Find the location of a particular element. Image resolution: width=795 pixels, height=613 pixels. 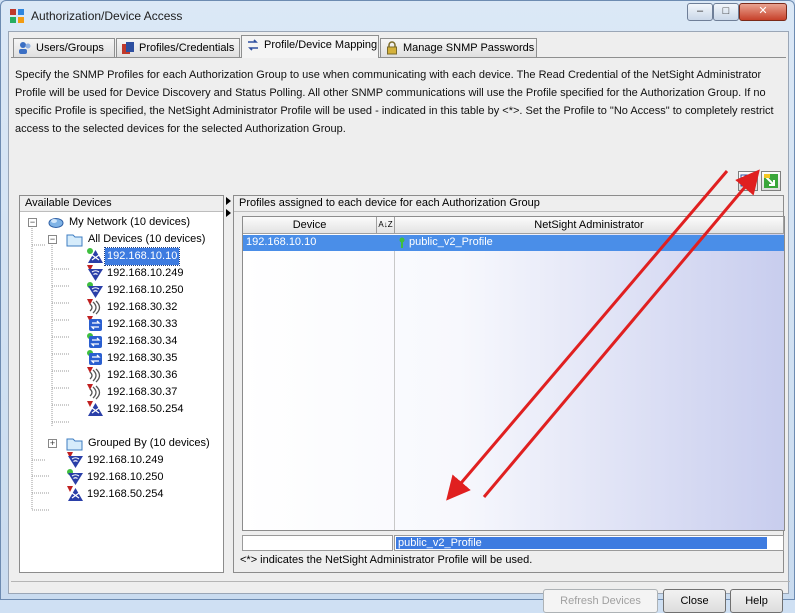

profile-select-value: public_v2_Profile is located at coordinates (581, 543).